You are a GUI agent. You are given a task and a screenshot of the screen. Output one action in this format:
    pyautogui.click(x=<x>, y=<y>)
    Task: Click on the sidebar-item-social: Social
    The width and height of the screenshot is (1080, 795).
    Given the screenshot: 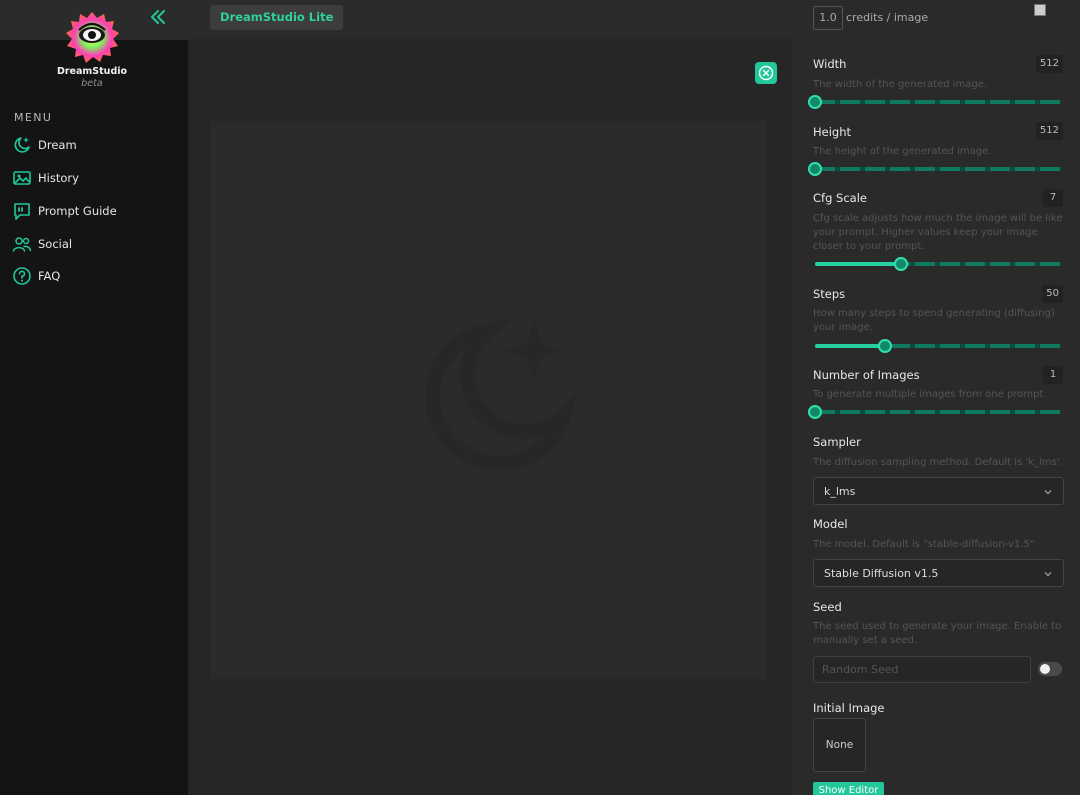 What is the action you would take?
    pyautogui.click(x=92, y=244)
    